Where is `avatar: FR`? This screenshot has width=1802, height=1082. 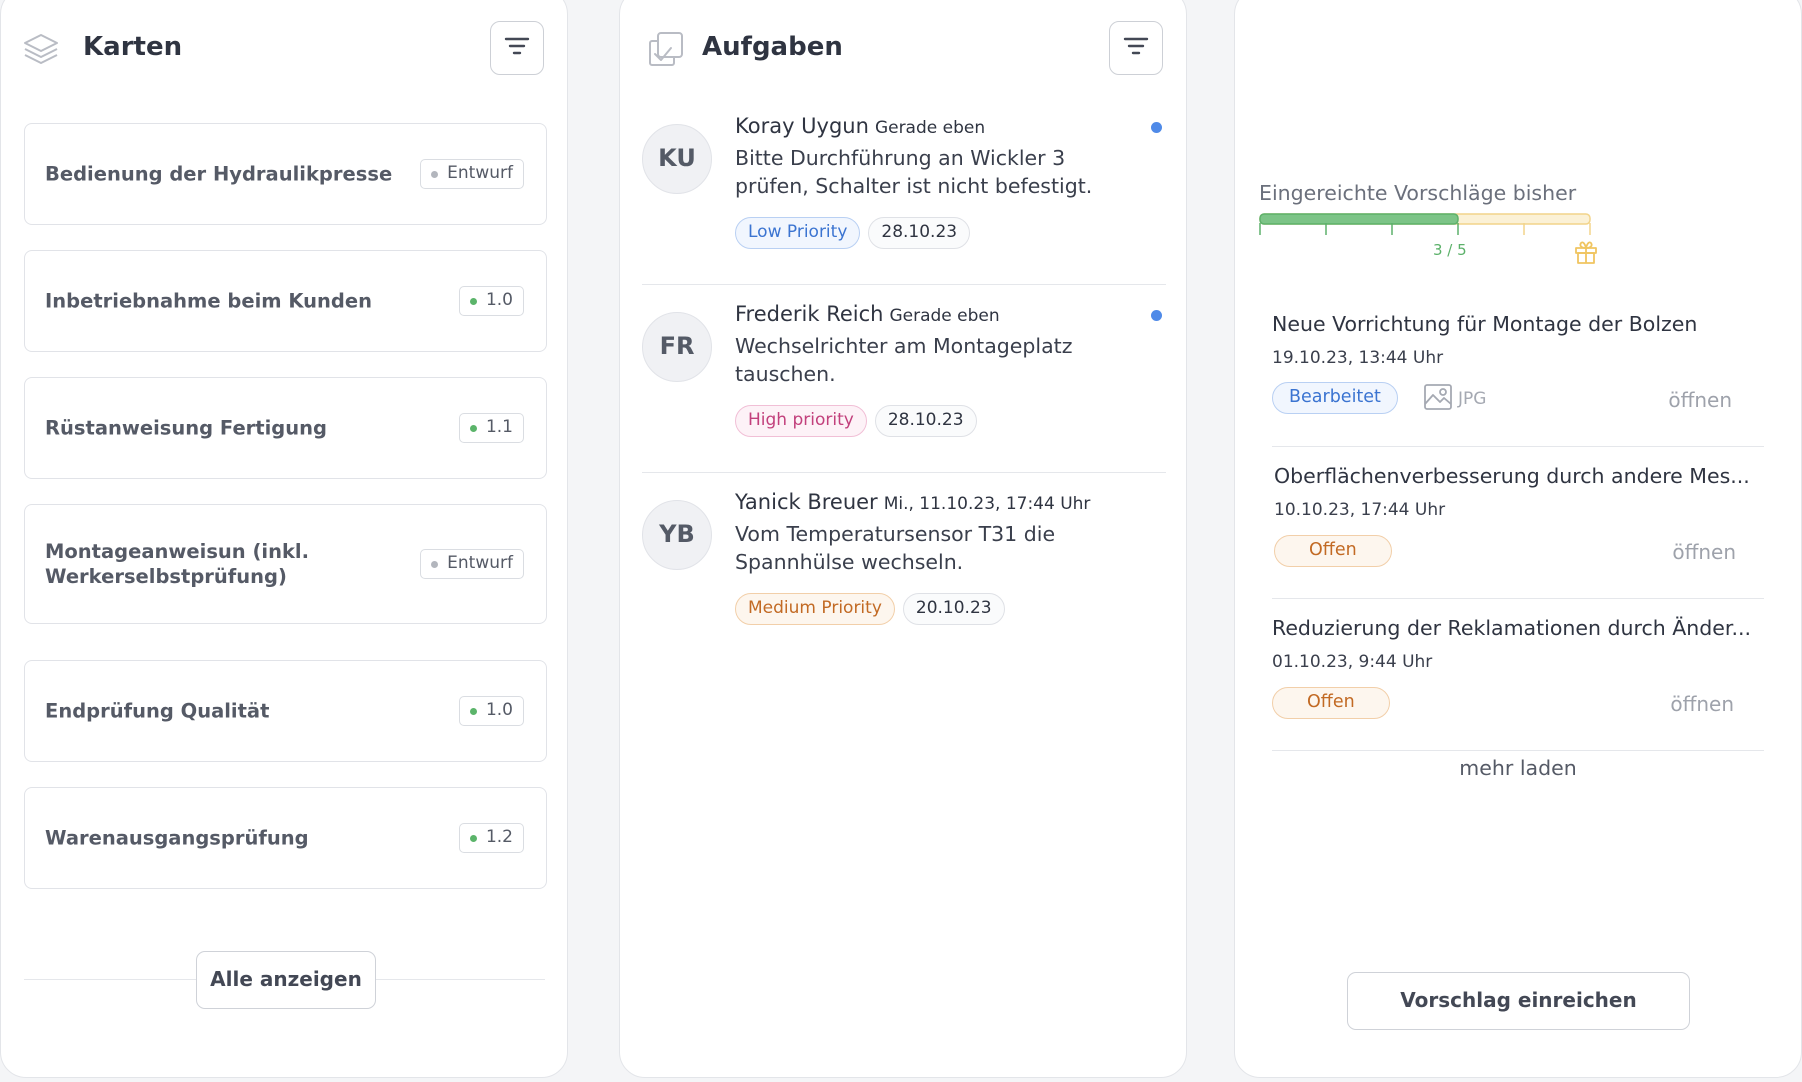 avatar: FR is located at coordinates (677, 347).